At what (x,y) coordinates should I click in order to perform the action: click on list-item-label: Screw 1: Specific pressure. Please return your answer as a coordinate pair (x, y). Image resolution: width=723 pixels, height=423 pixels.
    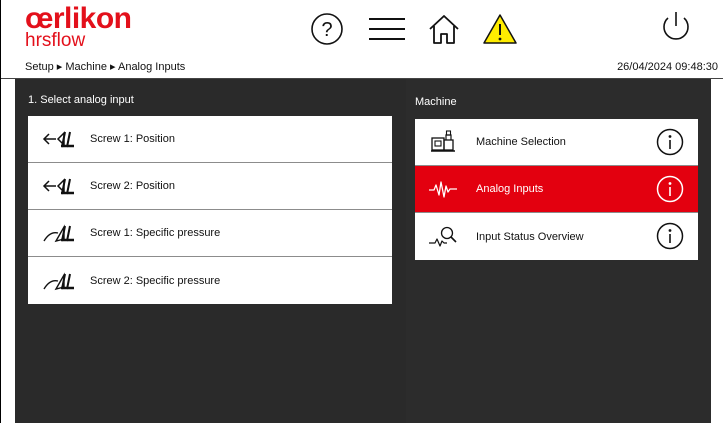
    Looking at the image, I should click on (155, 233).